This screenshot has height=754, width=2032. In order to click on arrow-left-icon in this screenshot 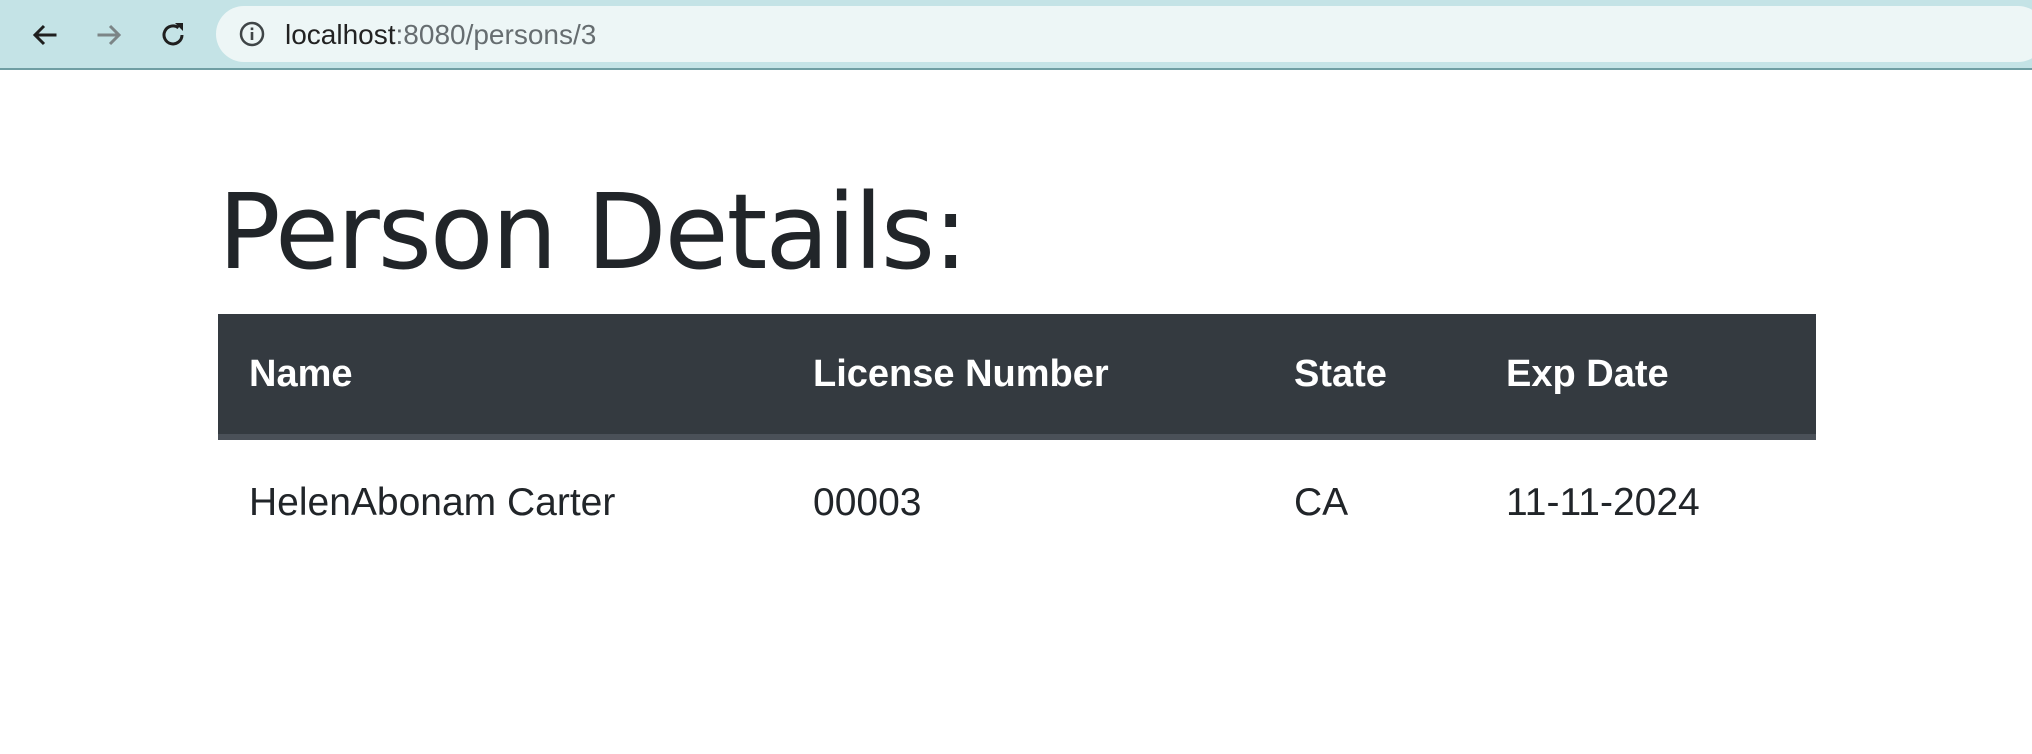, I will do `click(44, 35)`.